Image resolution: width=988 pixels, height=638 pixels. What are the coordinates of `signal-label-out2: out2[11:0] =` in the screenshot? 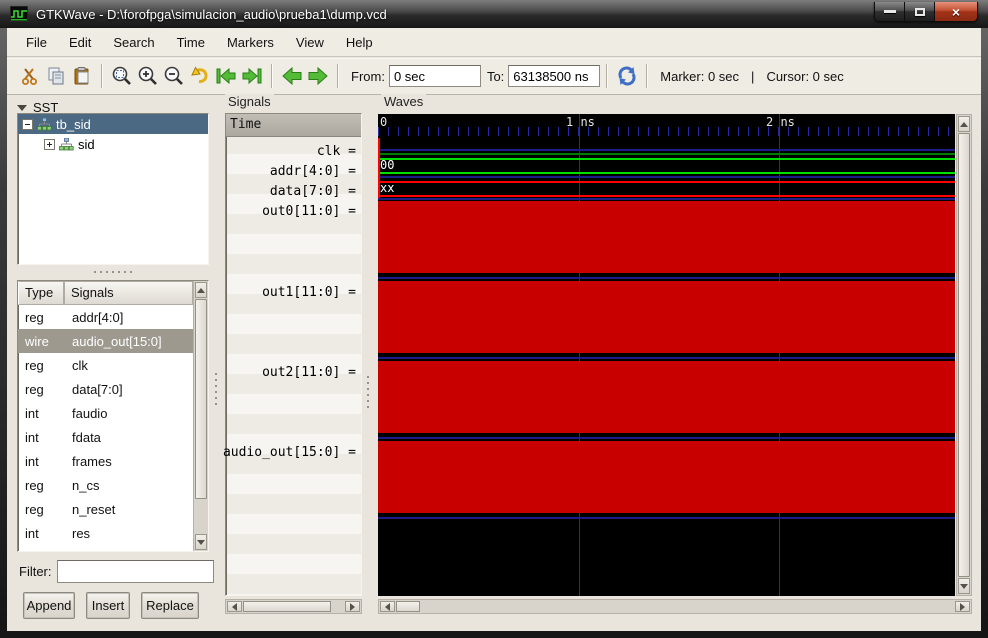 It's located at (309, 373).